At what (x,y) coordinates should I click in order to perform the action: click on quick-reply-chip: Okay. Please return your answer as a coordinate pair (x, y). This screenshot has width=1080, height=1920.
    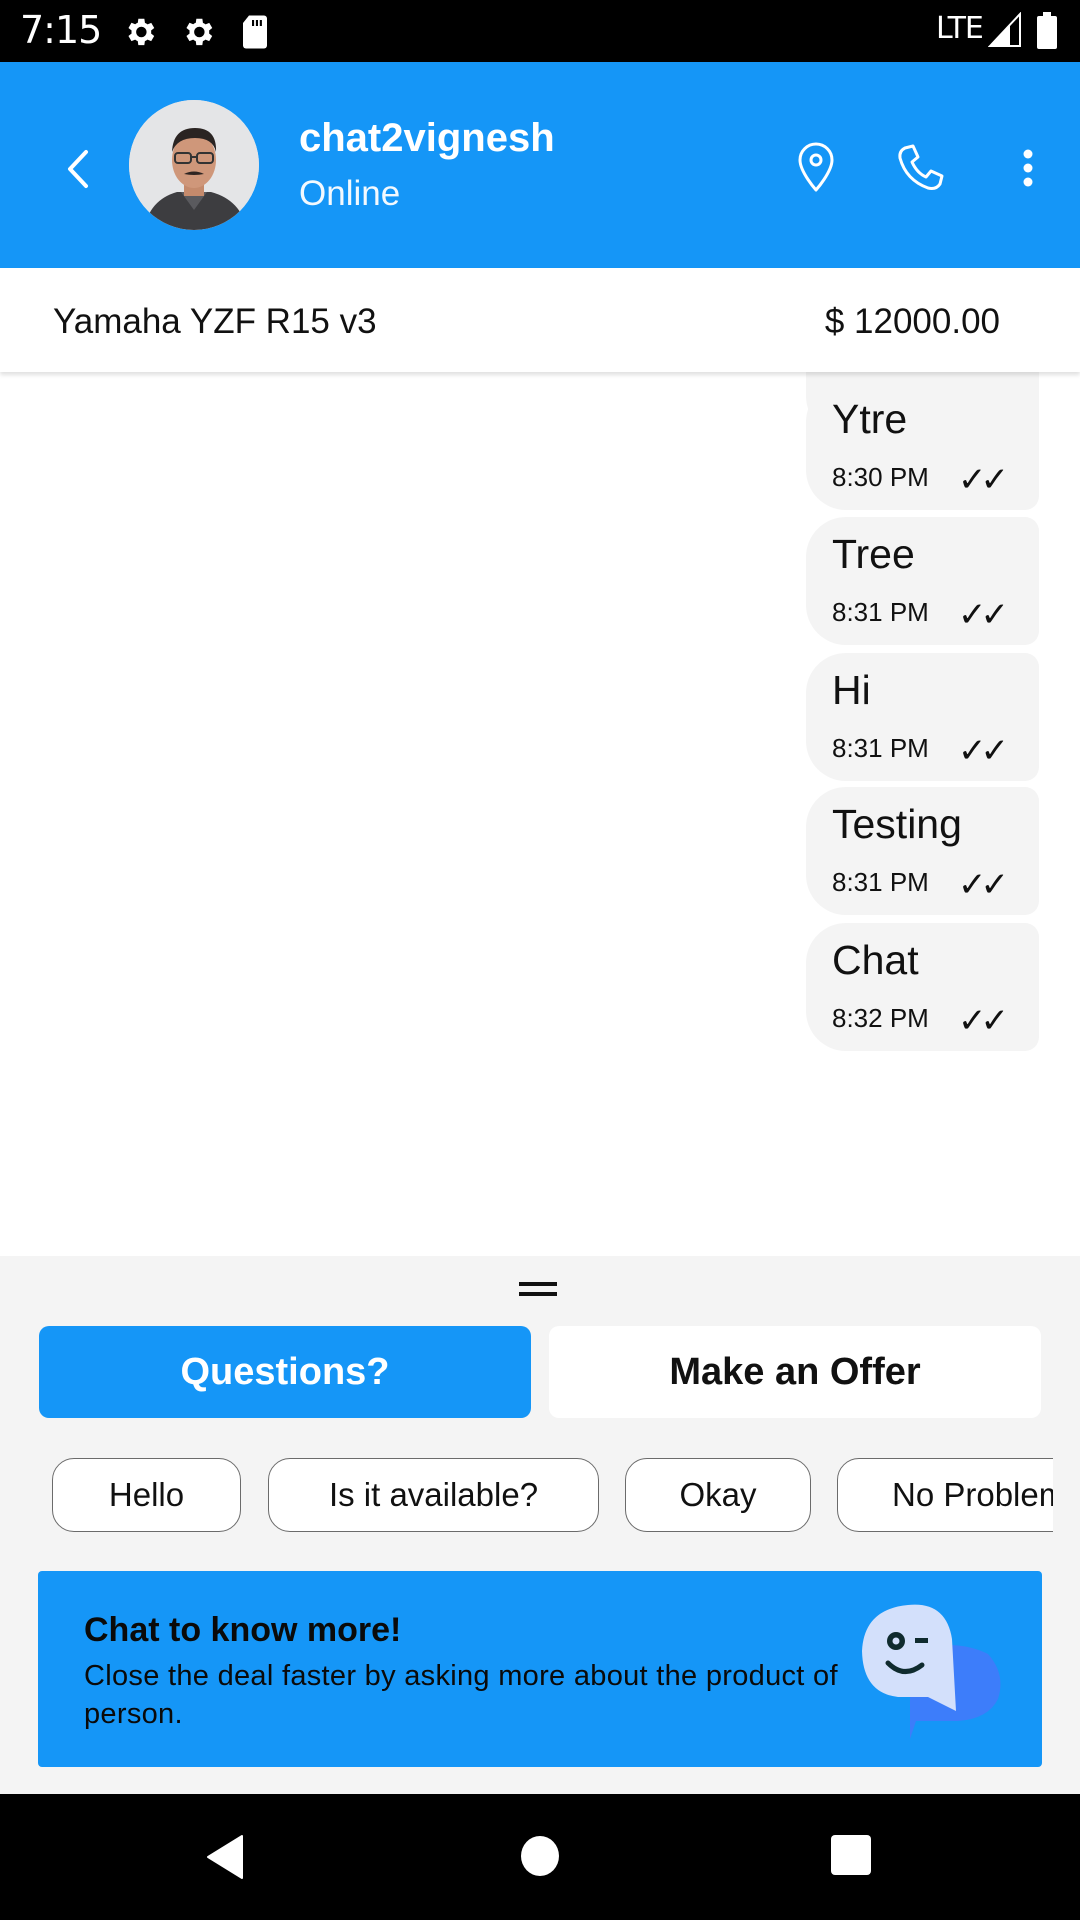
    Looking at the image, I should click on (718, 1495).